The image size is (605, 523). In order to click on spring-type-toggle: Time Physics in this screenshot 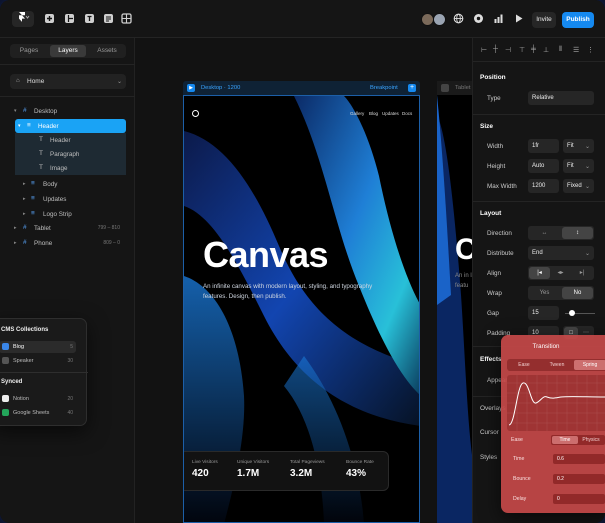, I will do `click(578, 440)`.